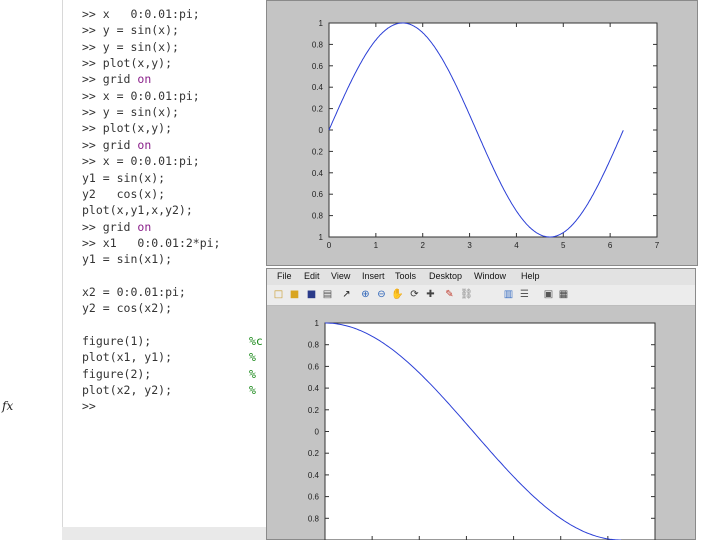  I want to click on x-tick-label: 4, so click(516, 245).